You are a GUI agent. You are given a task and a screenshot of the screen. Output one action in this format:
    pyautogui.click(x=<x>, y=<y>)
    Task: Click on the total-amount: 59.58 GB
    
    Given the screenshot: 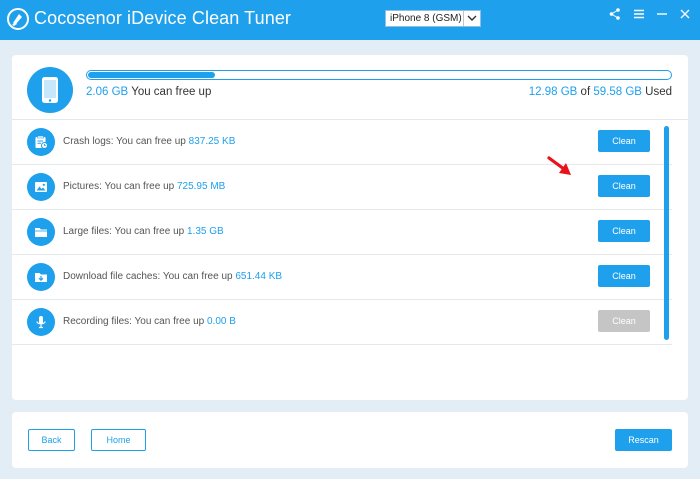 What is the action you would take?
    pyautogui.click(x=617, y=92)
    